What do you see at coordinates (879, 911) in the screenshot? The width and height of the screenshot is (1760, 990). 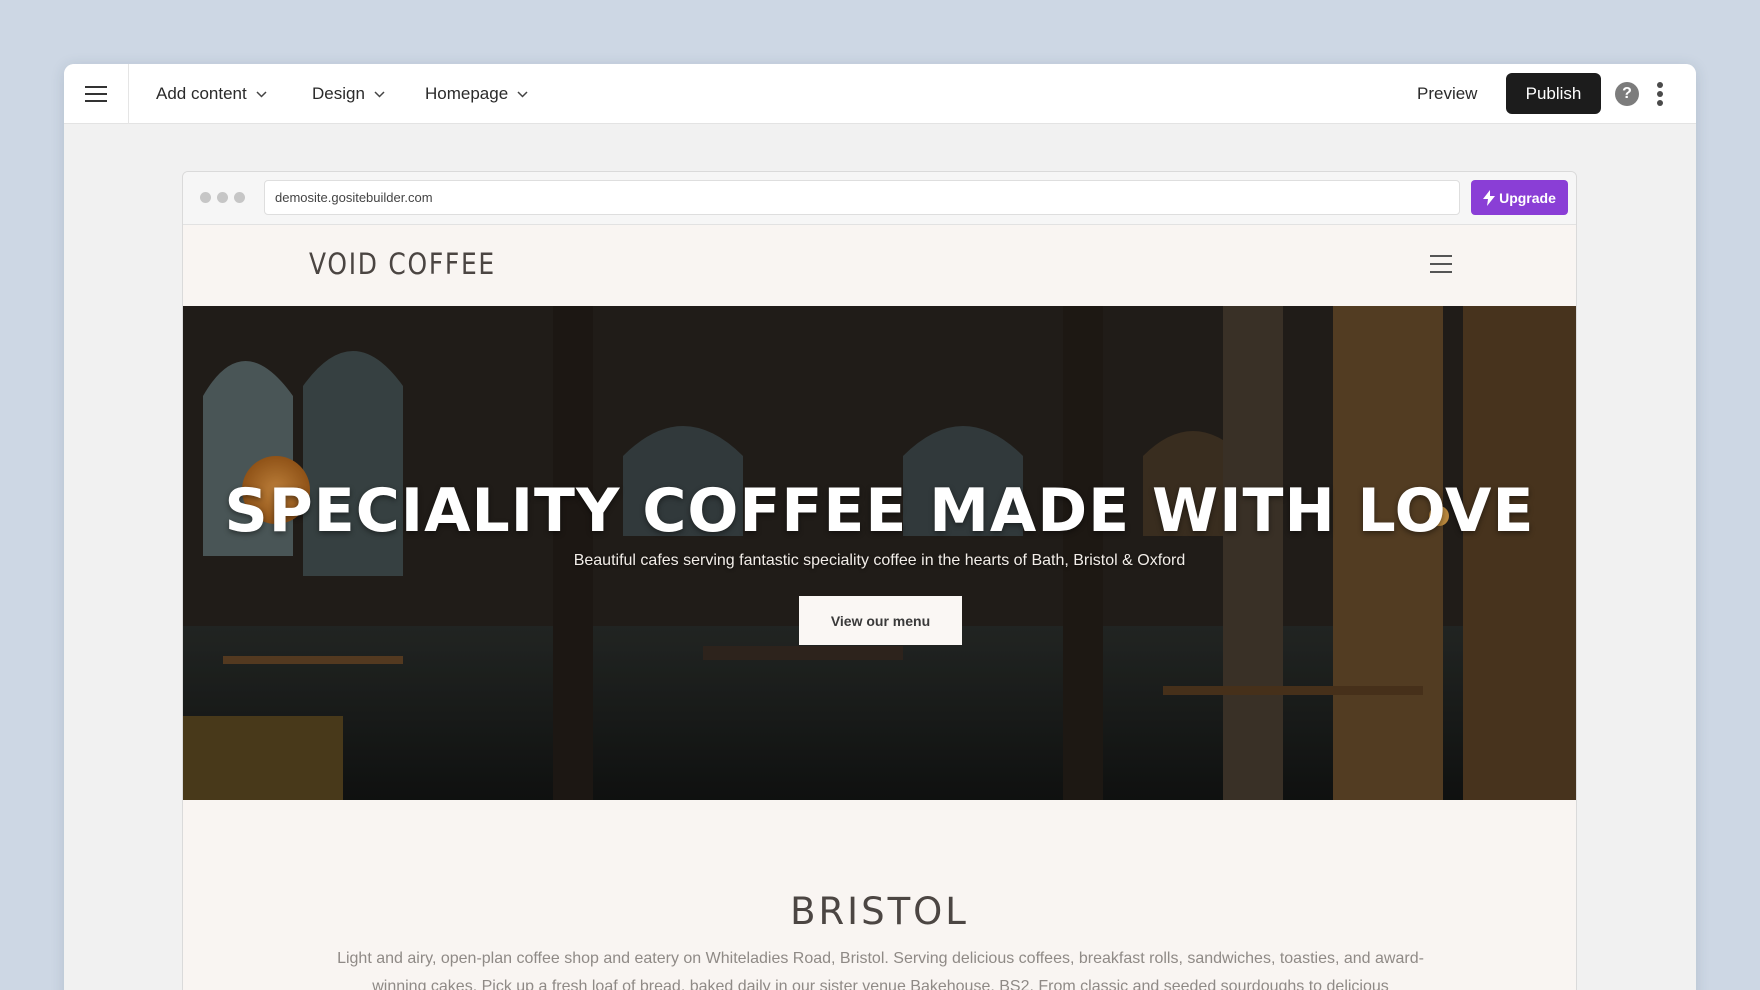 I see `section-title: BRISTOL` at bounding box center [879, 911].